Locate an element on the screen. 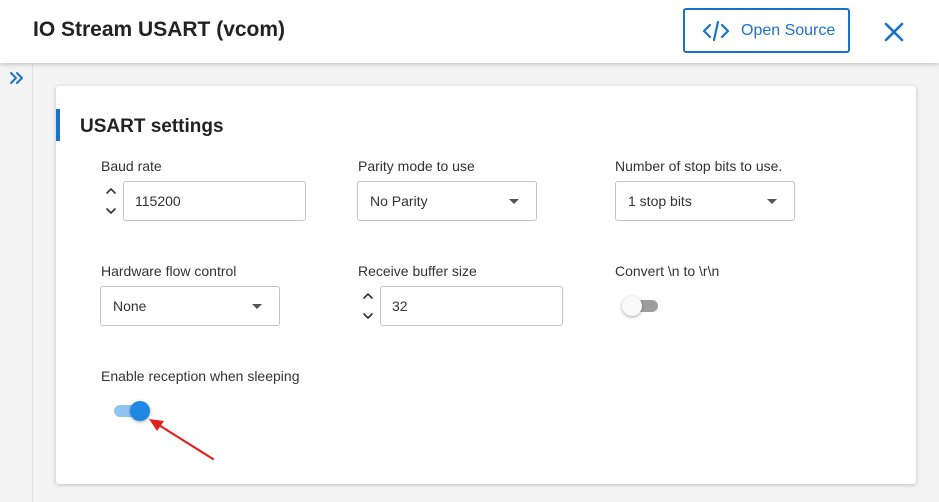 This screenshot has width=939, height=502. rx-buffer-input is located at coordinates (471, 306).